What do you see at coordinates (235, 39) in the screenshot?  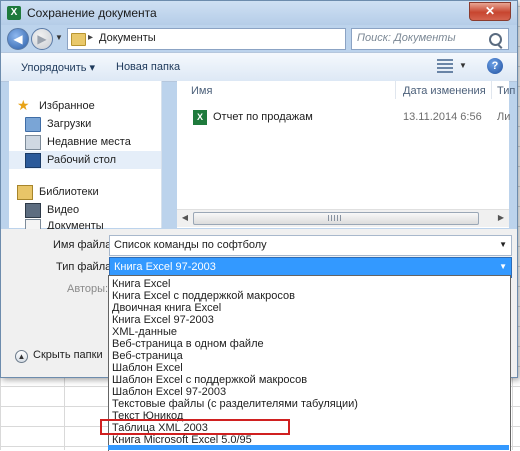 I see `address-bar: ▸ Документы ▼ ⇆` at bounding box center [235, 39].